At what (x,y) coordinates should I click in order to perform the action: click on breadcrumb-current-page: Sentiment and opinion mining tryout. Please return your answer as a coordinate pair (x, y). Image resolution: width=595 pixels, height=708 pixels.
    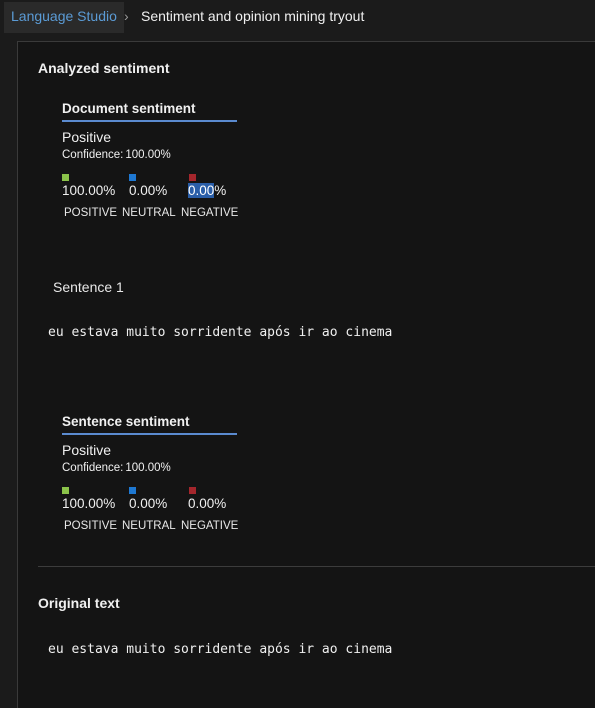
    Looking at the image, I should click on (253, 16).